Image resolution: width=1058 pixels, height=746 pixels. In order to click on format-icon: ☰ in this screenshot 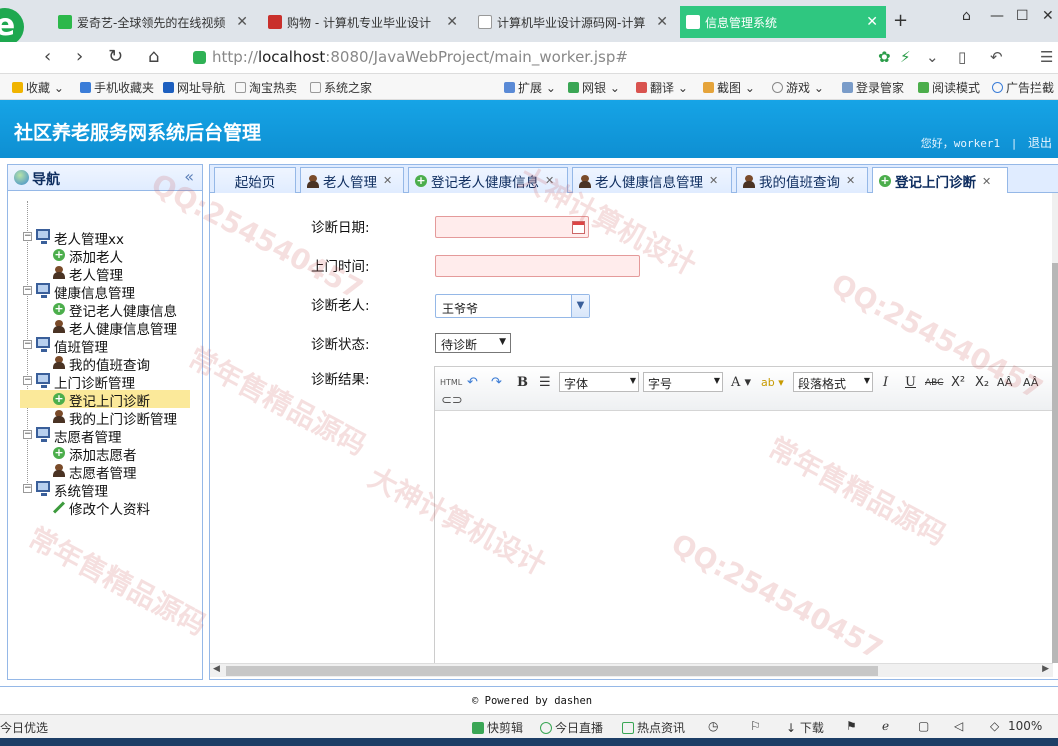, I will do `click(545, 383)`.